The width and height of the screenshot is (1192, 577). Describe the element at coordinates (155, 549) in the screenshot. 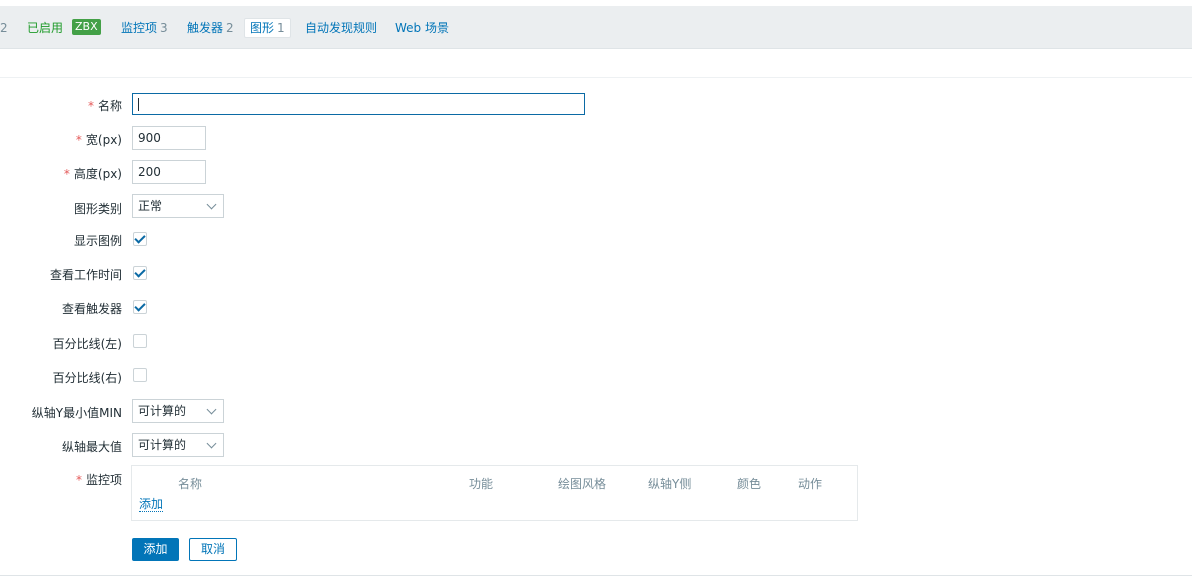

I see `add-button: 添加` at that location.